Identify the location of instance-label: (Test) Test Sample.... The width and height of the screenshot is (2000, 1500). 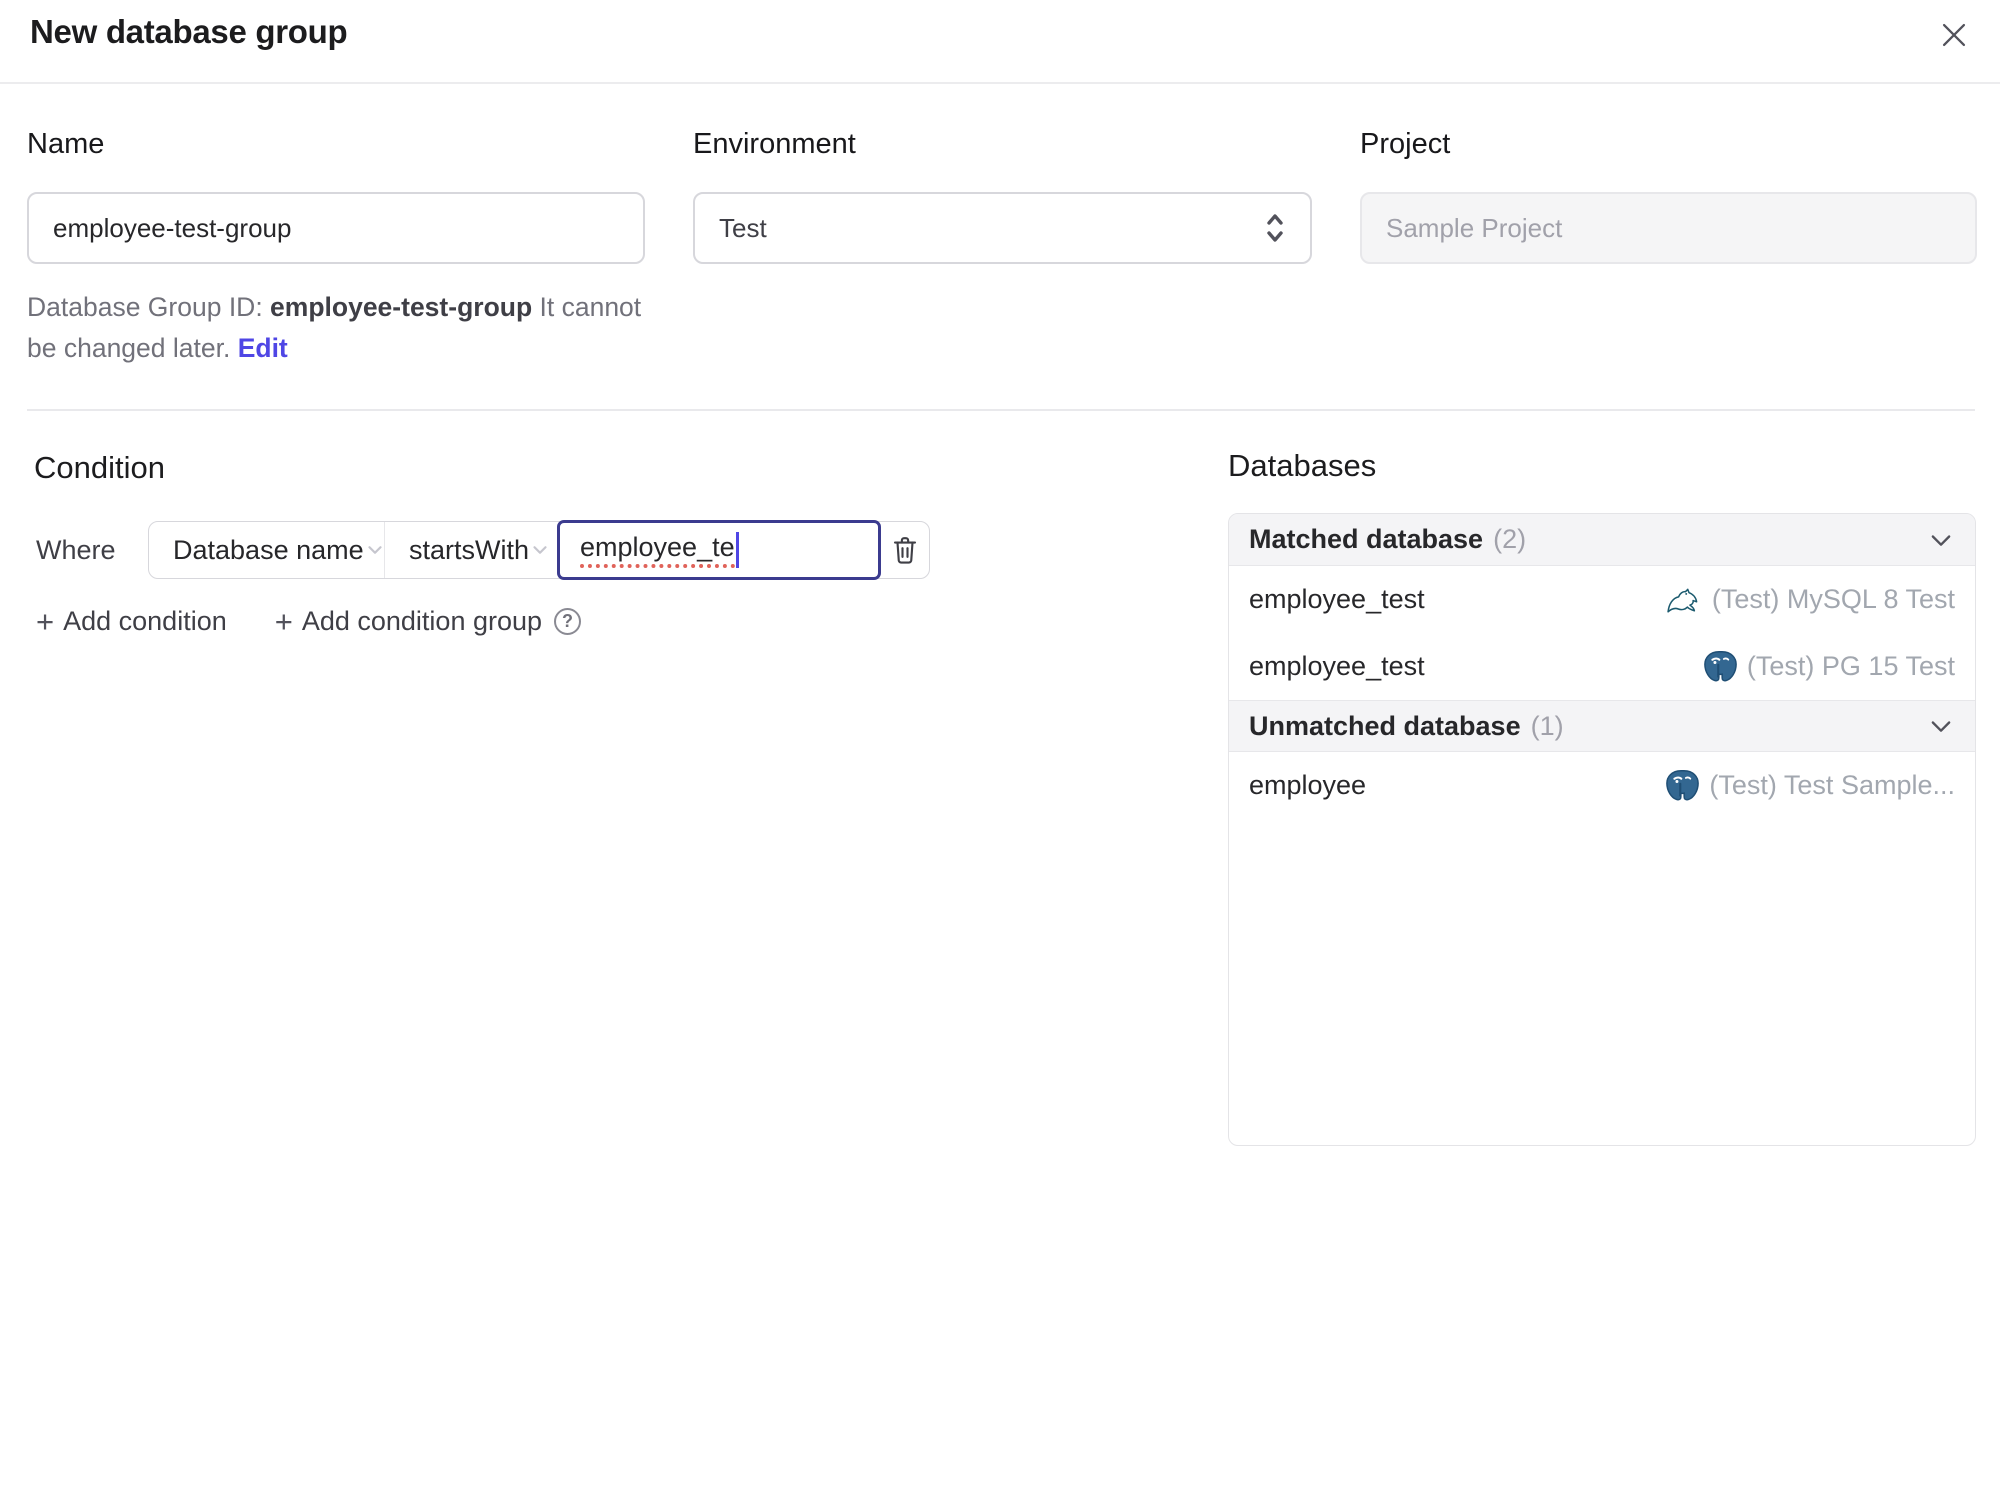
(1832, 785).